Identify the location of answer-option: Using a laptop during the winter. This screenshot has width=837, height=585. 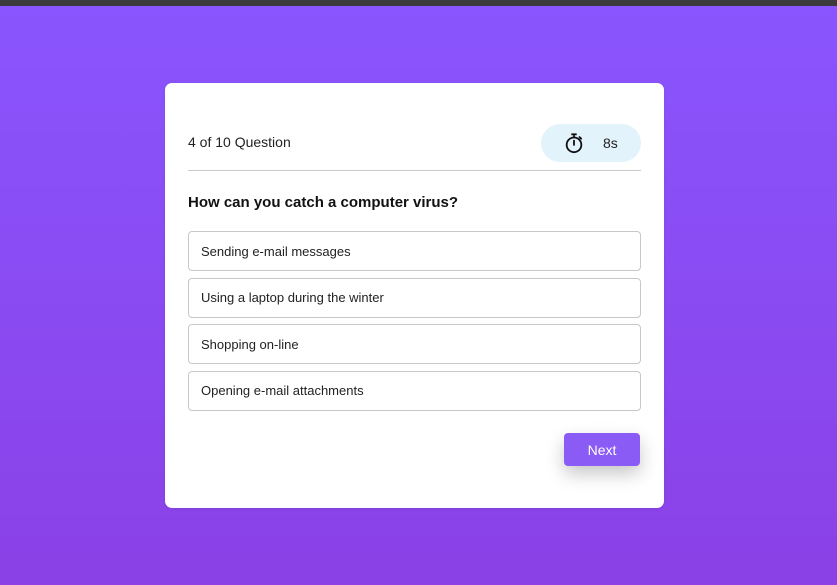
(414, 297).